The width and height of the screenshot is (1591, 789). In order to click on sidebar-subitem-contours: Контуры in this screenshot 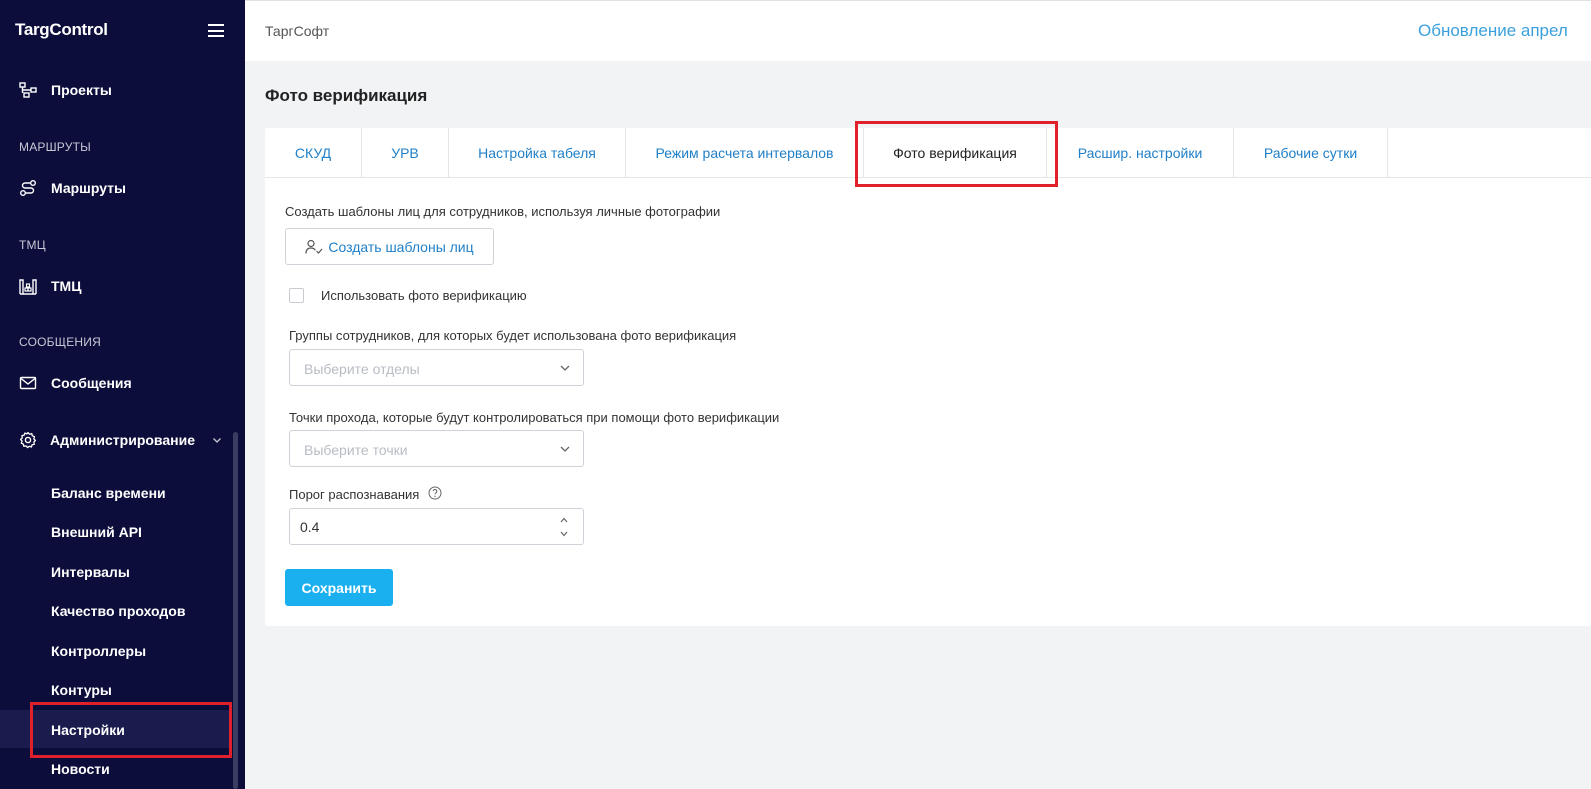, I will do `click(81, 690)`.